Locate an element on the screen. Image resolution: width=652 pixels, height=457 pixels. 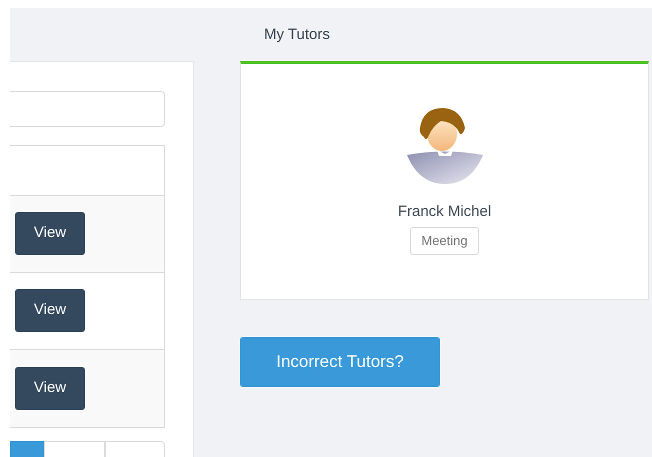
tutor-name: Franck Michel is located at coordinates (445, 212).